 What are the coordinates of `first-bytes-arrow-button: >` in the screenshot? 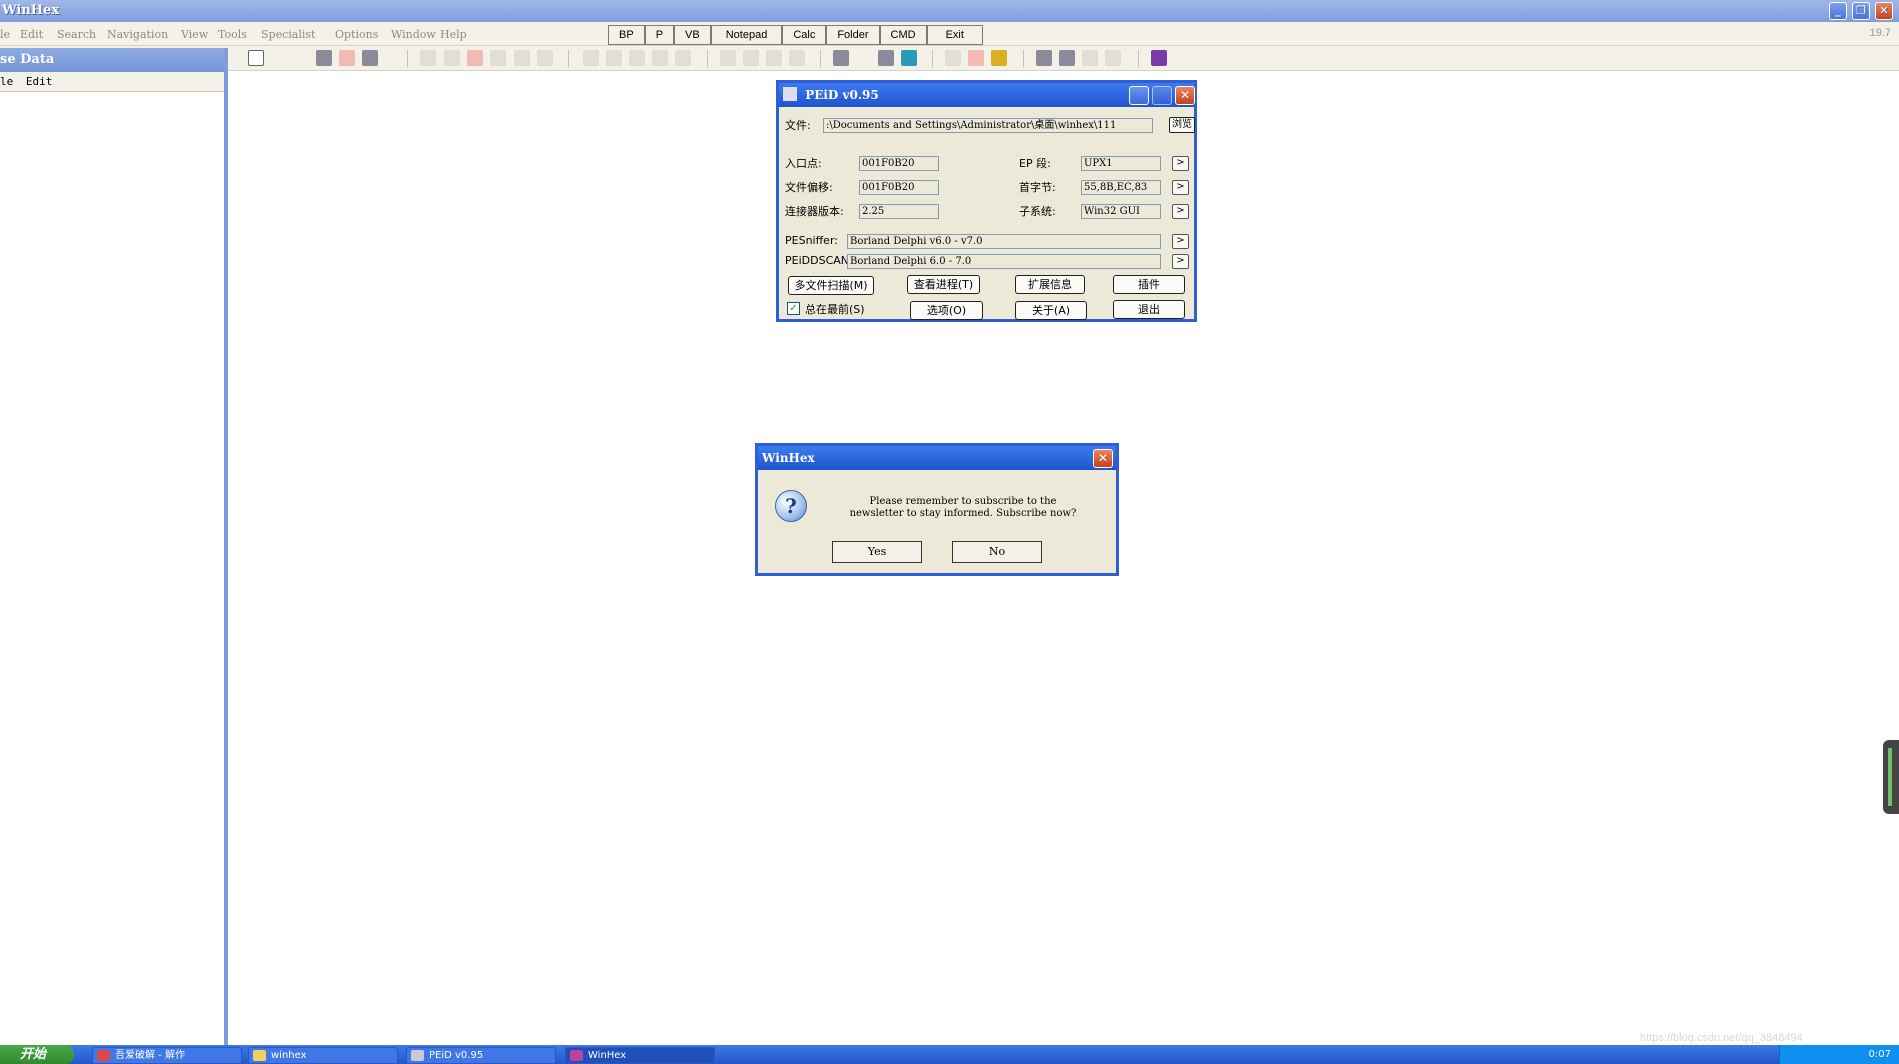 It's located at (1180, 187).